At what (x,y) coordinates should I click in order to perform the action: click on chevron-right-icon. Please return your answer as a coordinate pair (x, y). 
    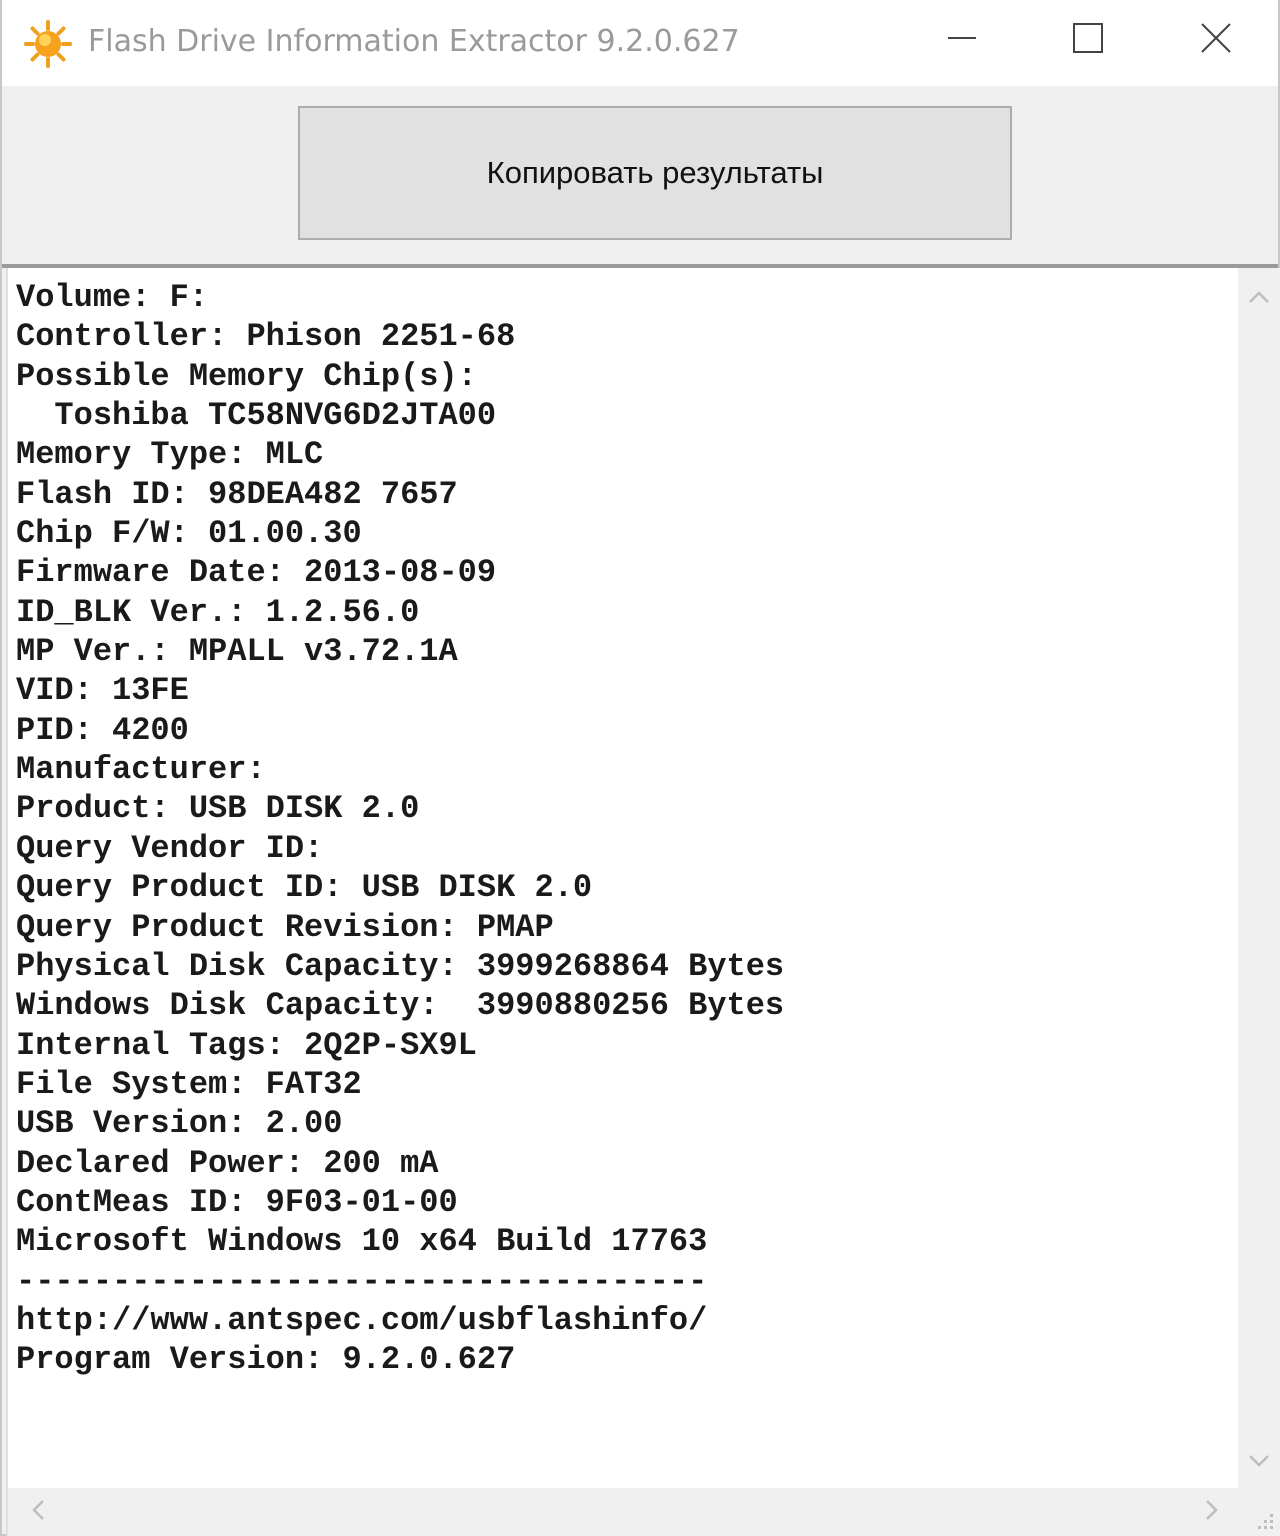
    Looking at the image, I should click on (1212, 1512).